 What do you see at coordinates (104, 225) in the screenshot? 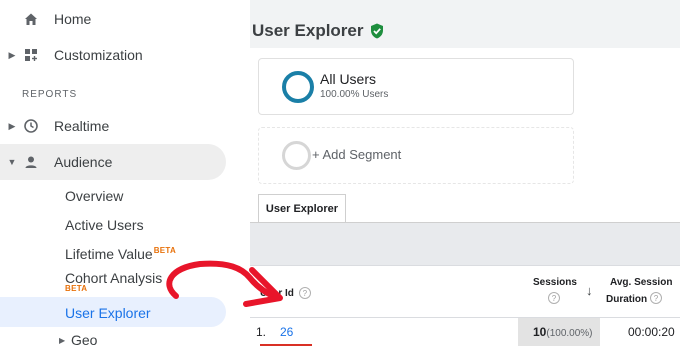
I see `sidebar-subitem-active-users: Active Users` at bounding box center [104, 225].